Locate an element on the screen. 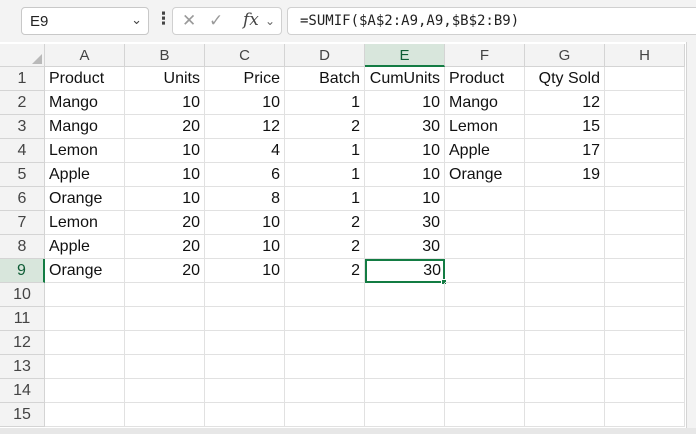  cell-h5 is located at coordinates (645, 175).